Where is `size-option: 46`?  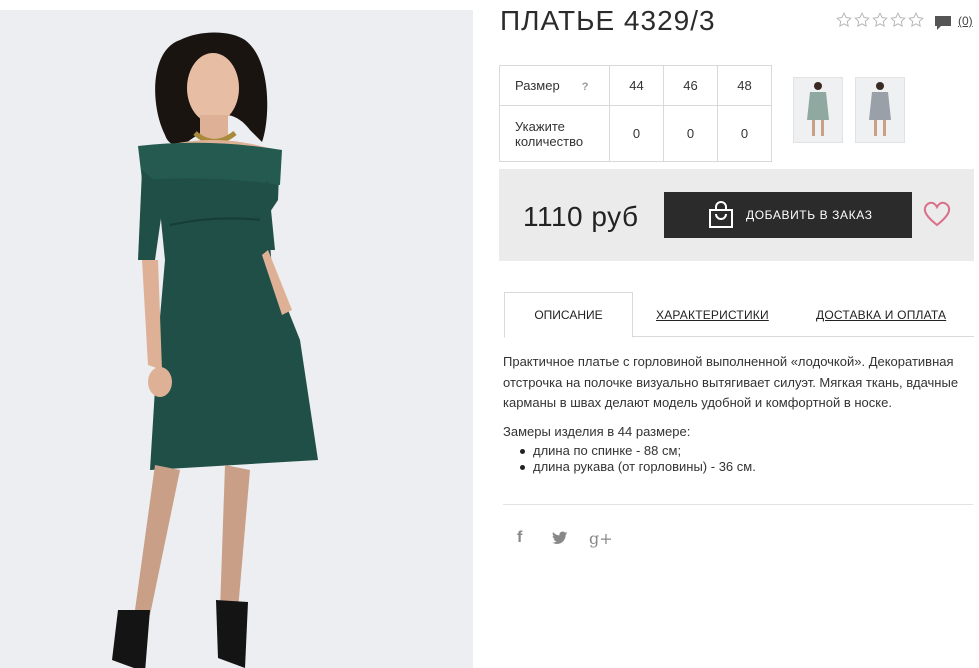 size-option: 46 is located at coordinates (690, 85).